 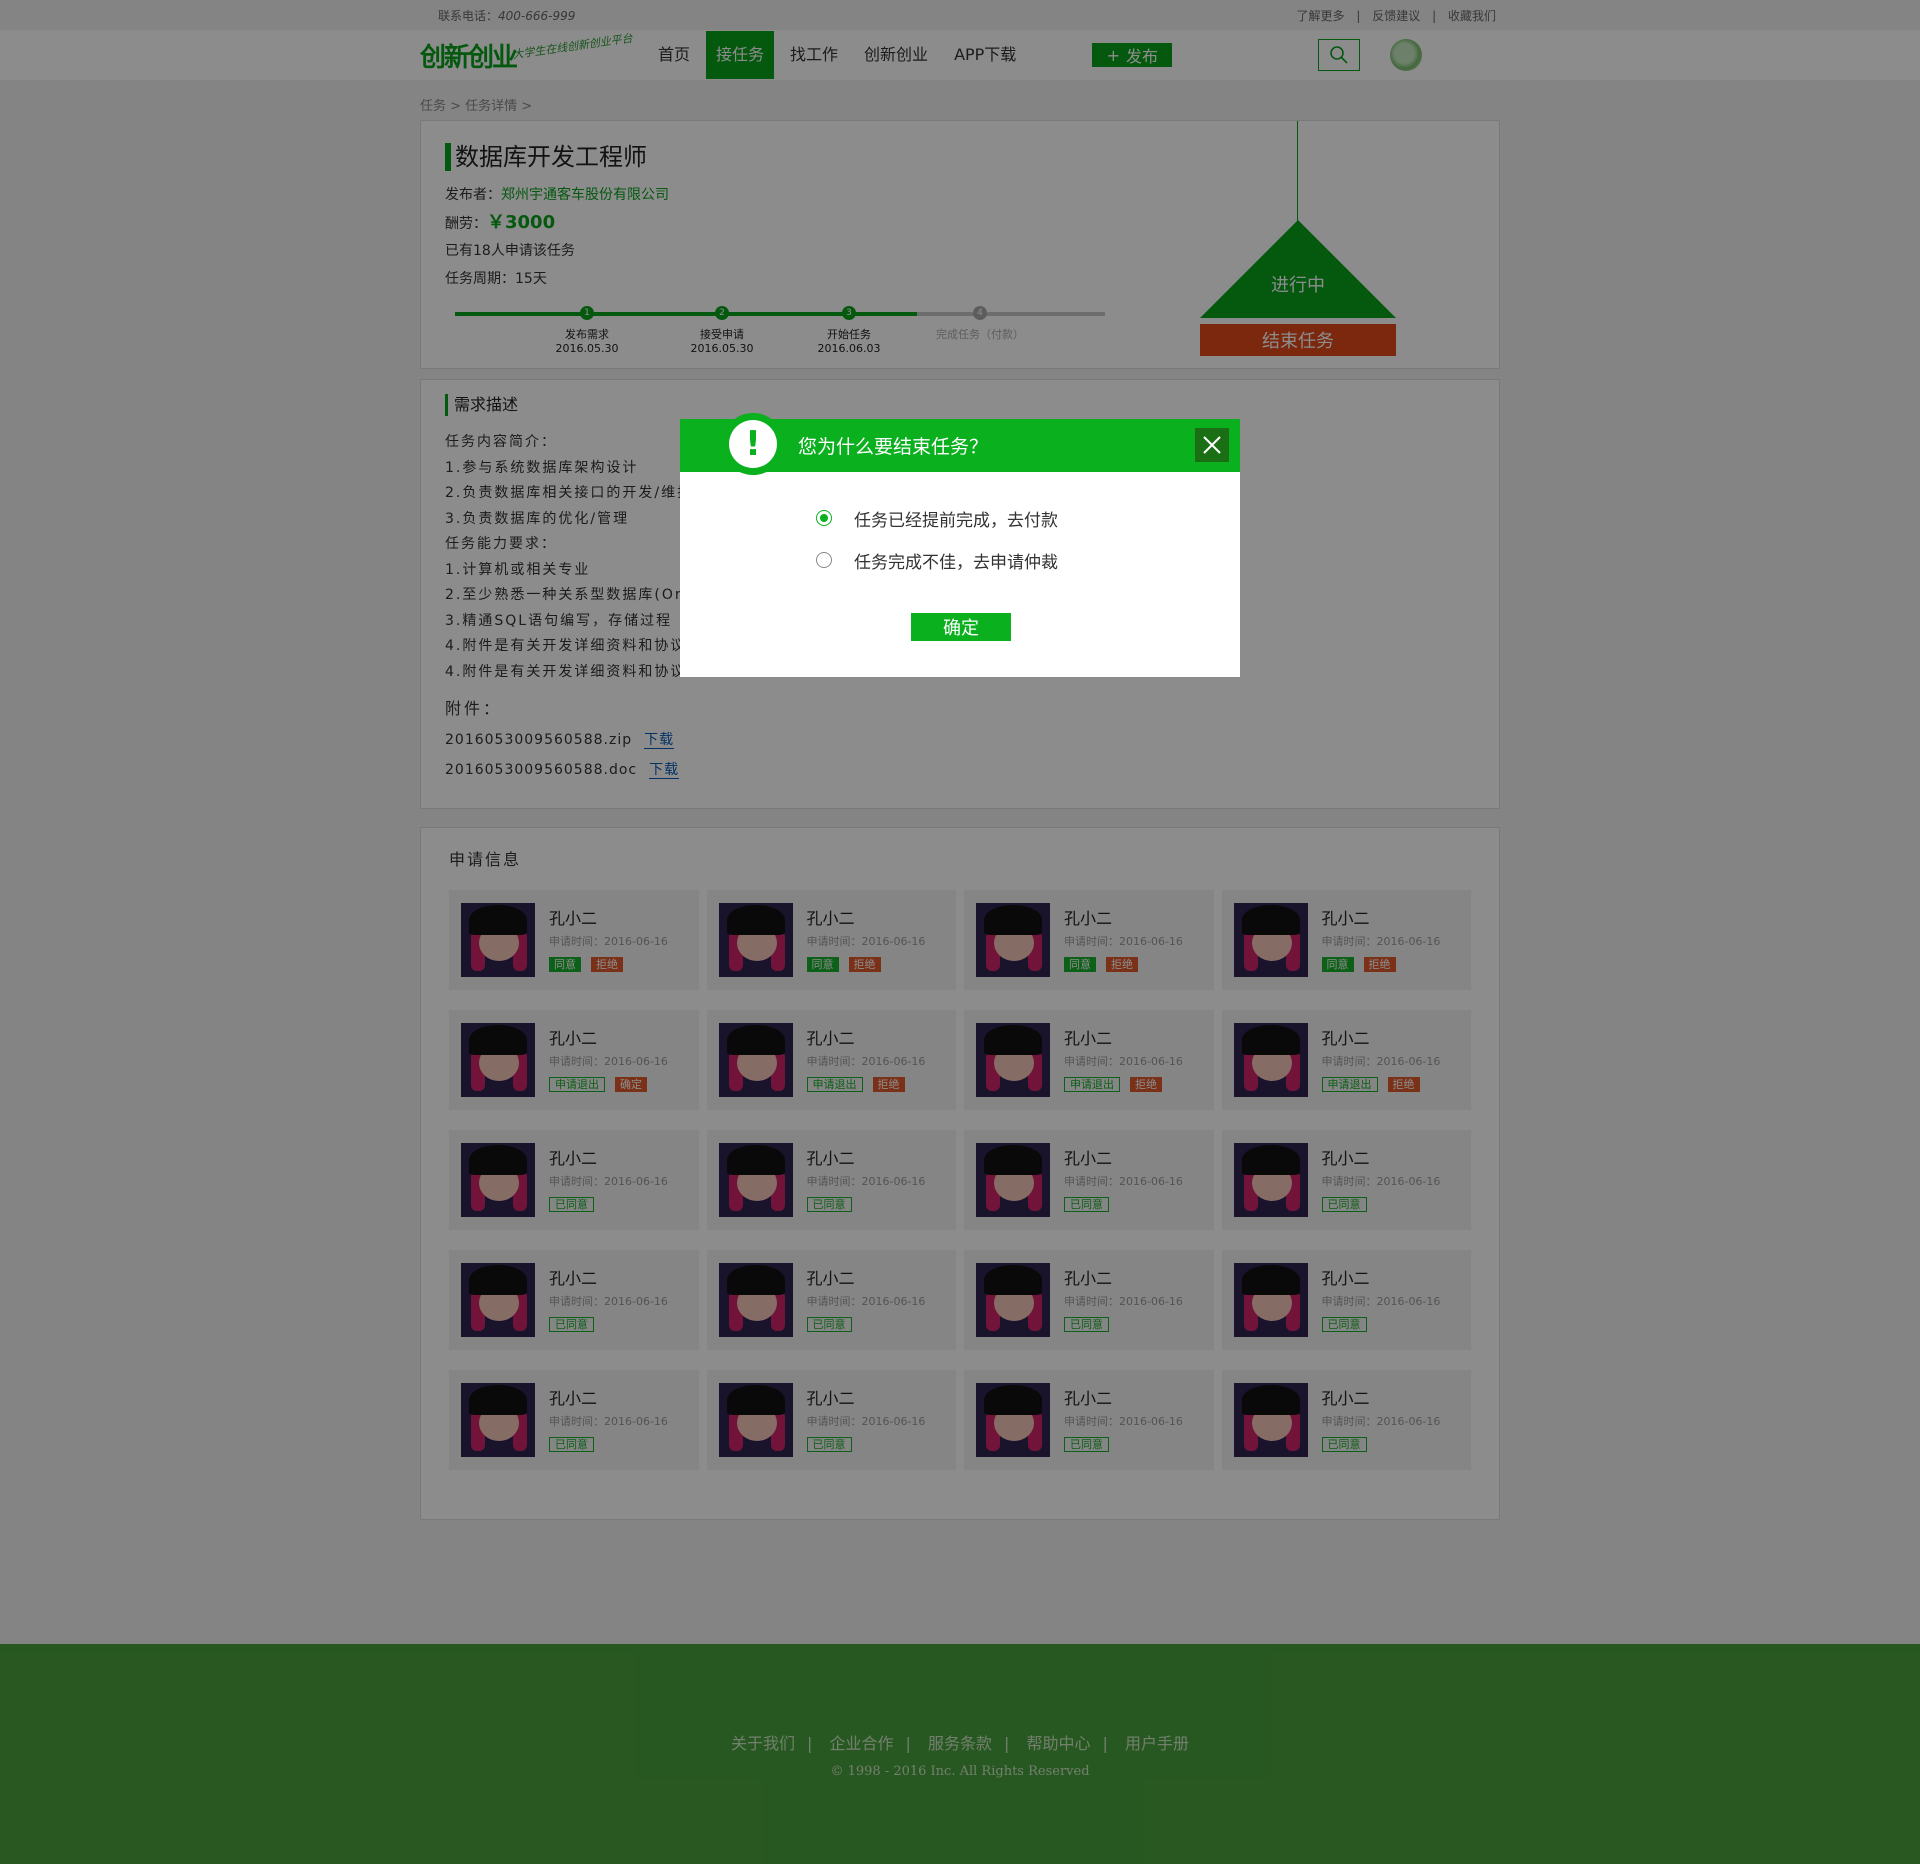 I want to click on confirm-button: 确定, so click(x=961, y=627).